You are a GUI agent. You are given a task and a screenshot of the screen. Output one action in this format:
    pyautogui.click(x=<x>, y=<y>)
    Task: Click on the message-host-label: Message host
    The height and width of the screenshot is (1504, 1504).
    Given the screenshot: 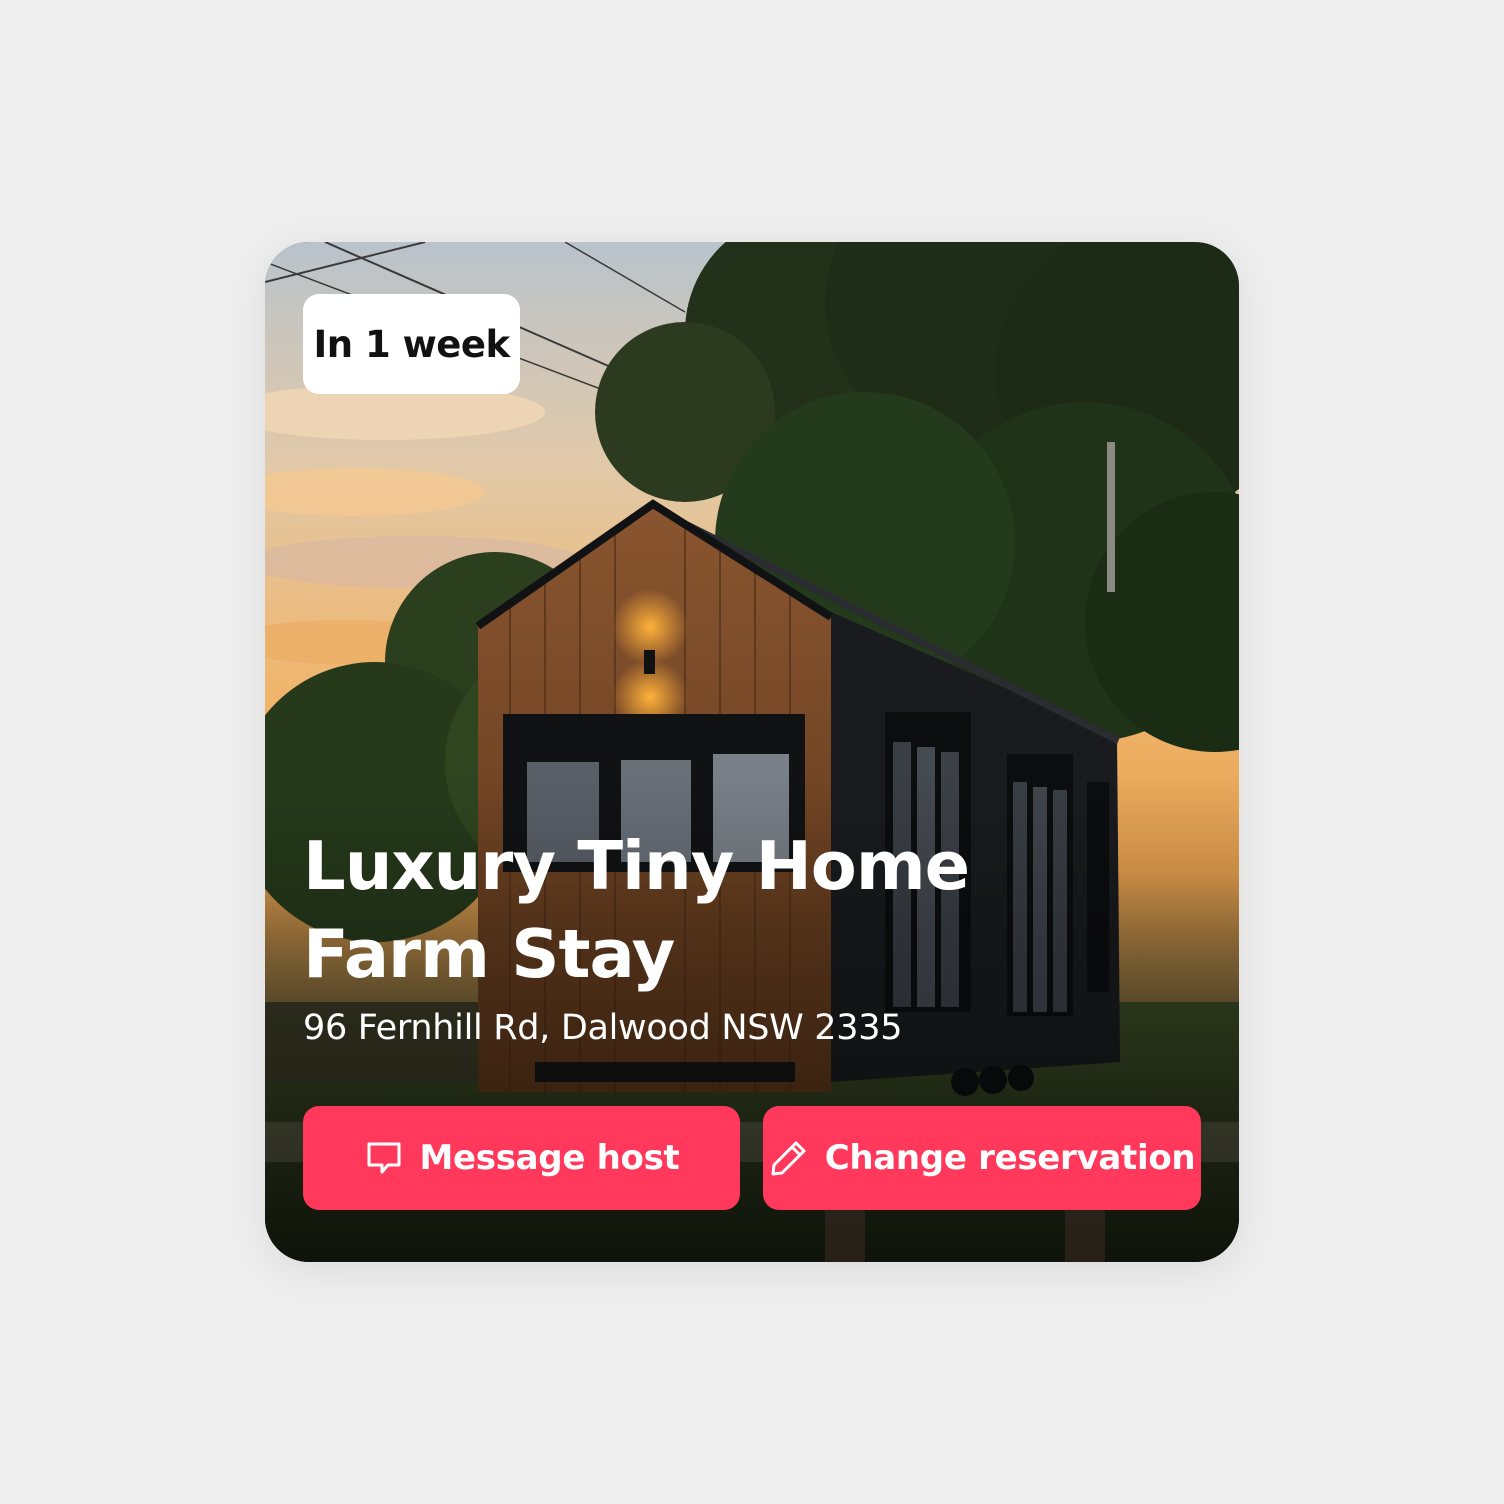 What is the action you would take?
    pyautogui.click(x=549, y=1158)
    